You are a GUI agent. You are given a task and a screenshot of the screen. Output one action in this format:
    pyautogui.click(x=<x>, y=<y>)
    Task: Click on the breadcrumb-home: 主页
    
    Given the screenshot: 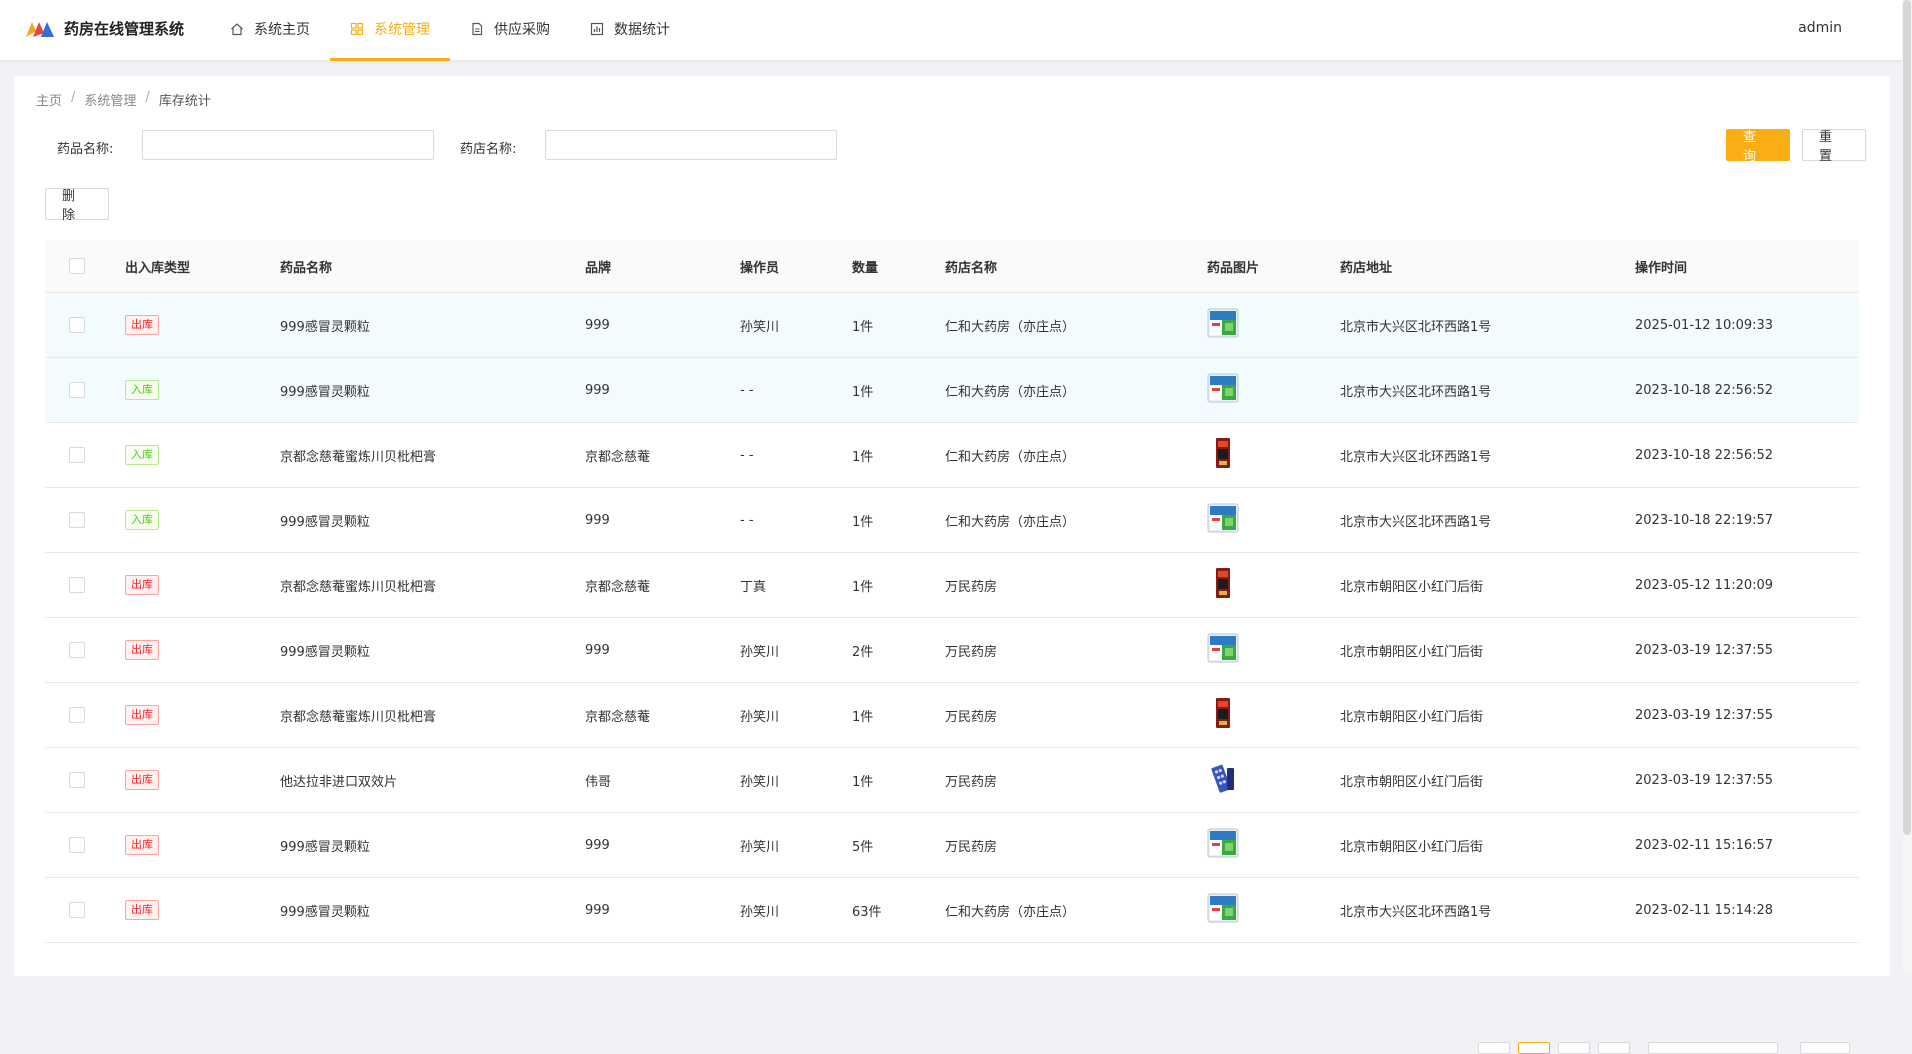 What is the action you would take?
    pyautogui.click(x=49, y=99)
    